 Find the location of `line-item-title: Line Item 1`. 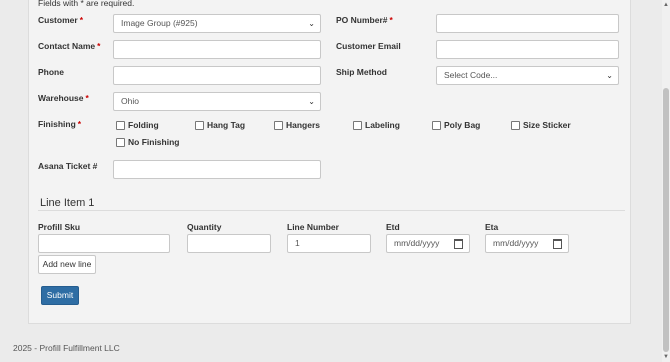

line-item-title: Line Item 1 is located at coordinates (67, 203).